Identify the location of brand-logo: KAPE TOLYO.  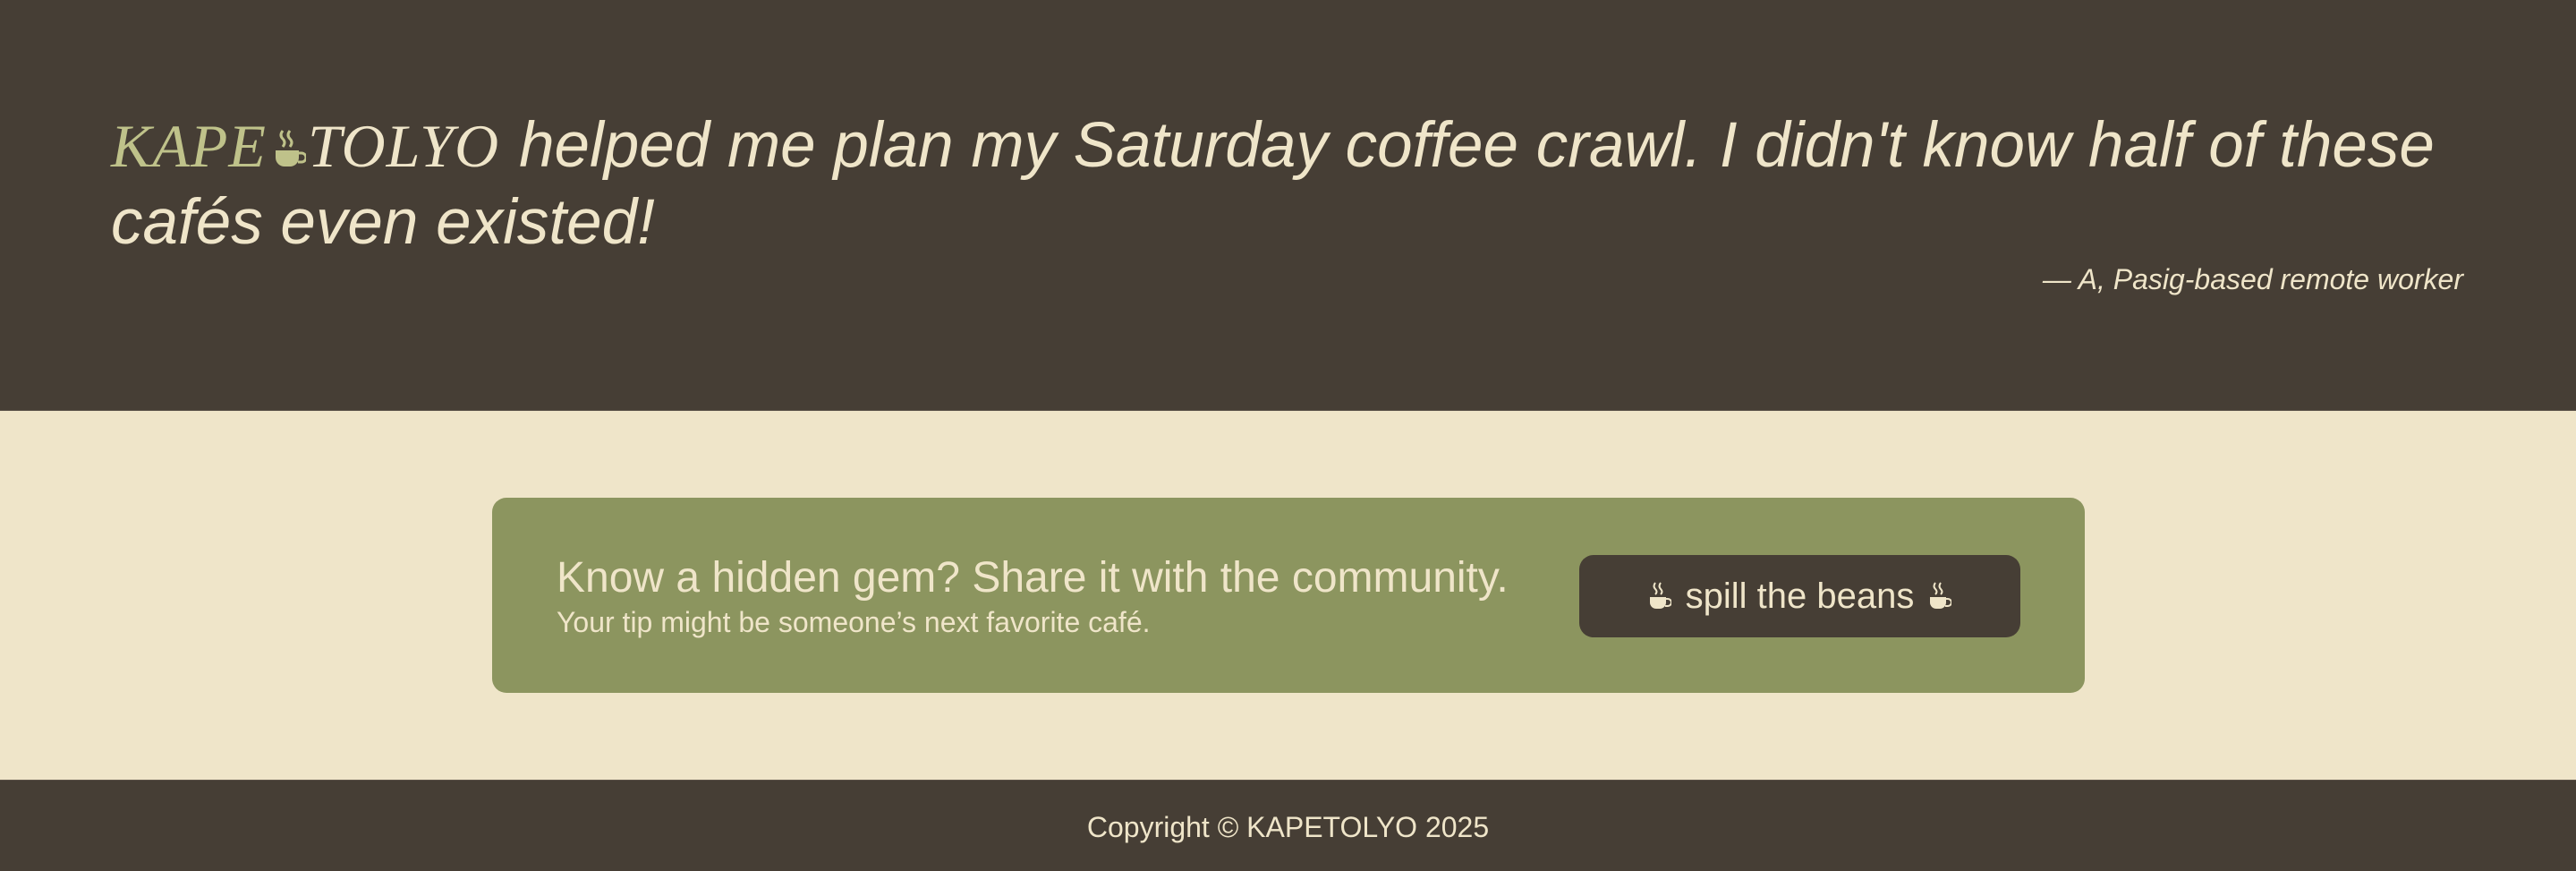
(305, 146).